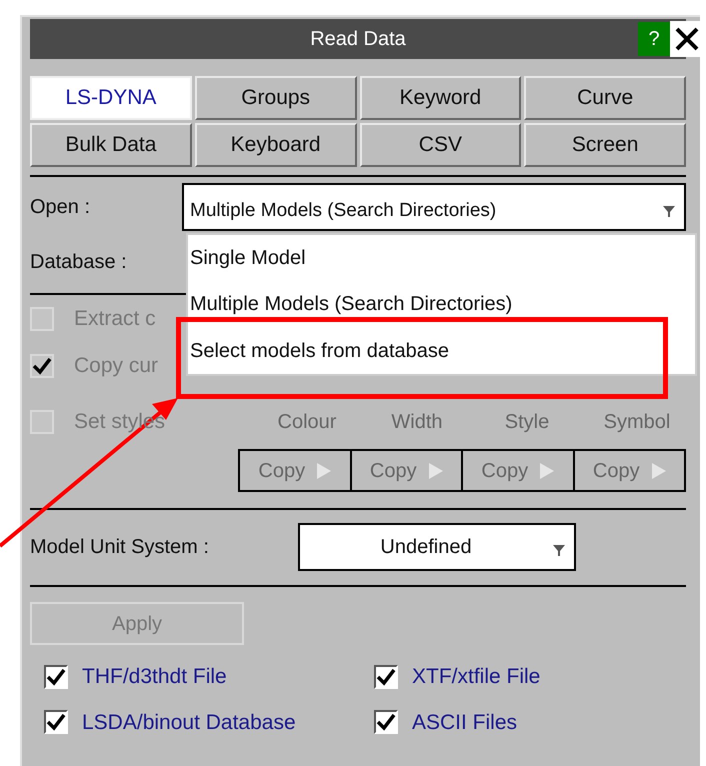 This screenshot has height=766, width=706. Describe the element at coordinates (441, 98) in the screenshot. I see `tab: Keyword` at that location.